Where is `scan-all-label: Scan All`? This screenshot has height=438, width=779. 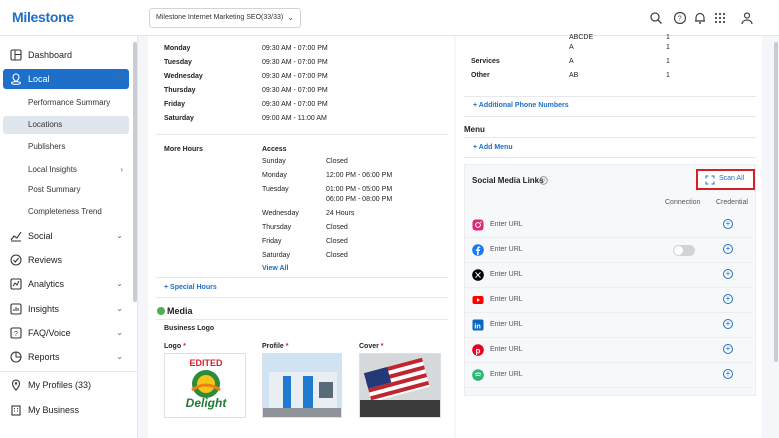
scan-all-label: Scan All is located at coordinates (732, 178).